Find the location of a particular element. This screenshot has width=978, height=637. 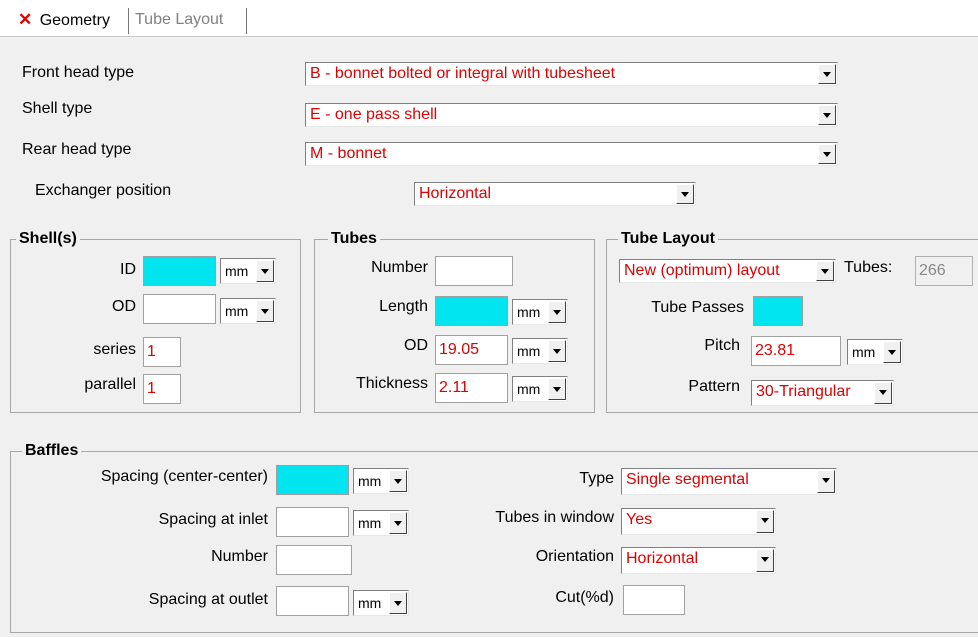

tab-geometry: ✕ Geometry is located at coordinates (64, 20).